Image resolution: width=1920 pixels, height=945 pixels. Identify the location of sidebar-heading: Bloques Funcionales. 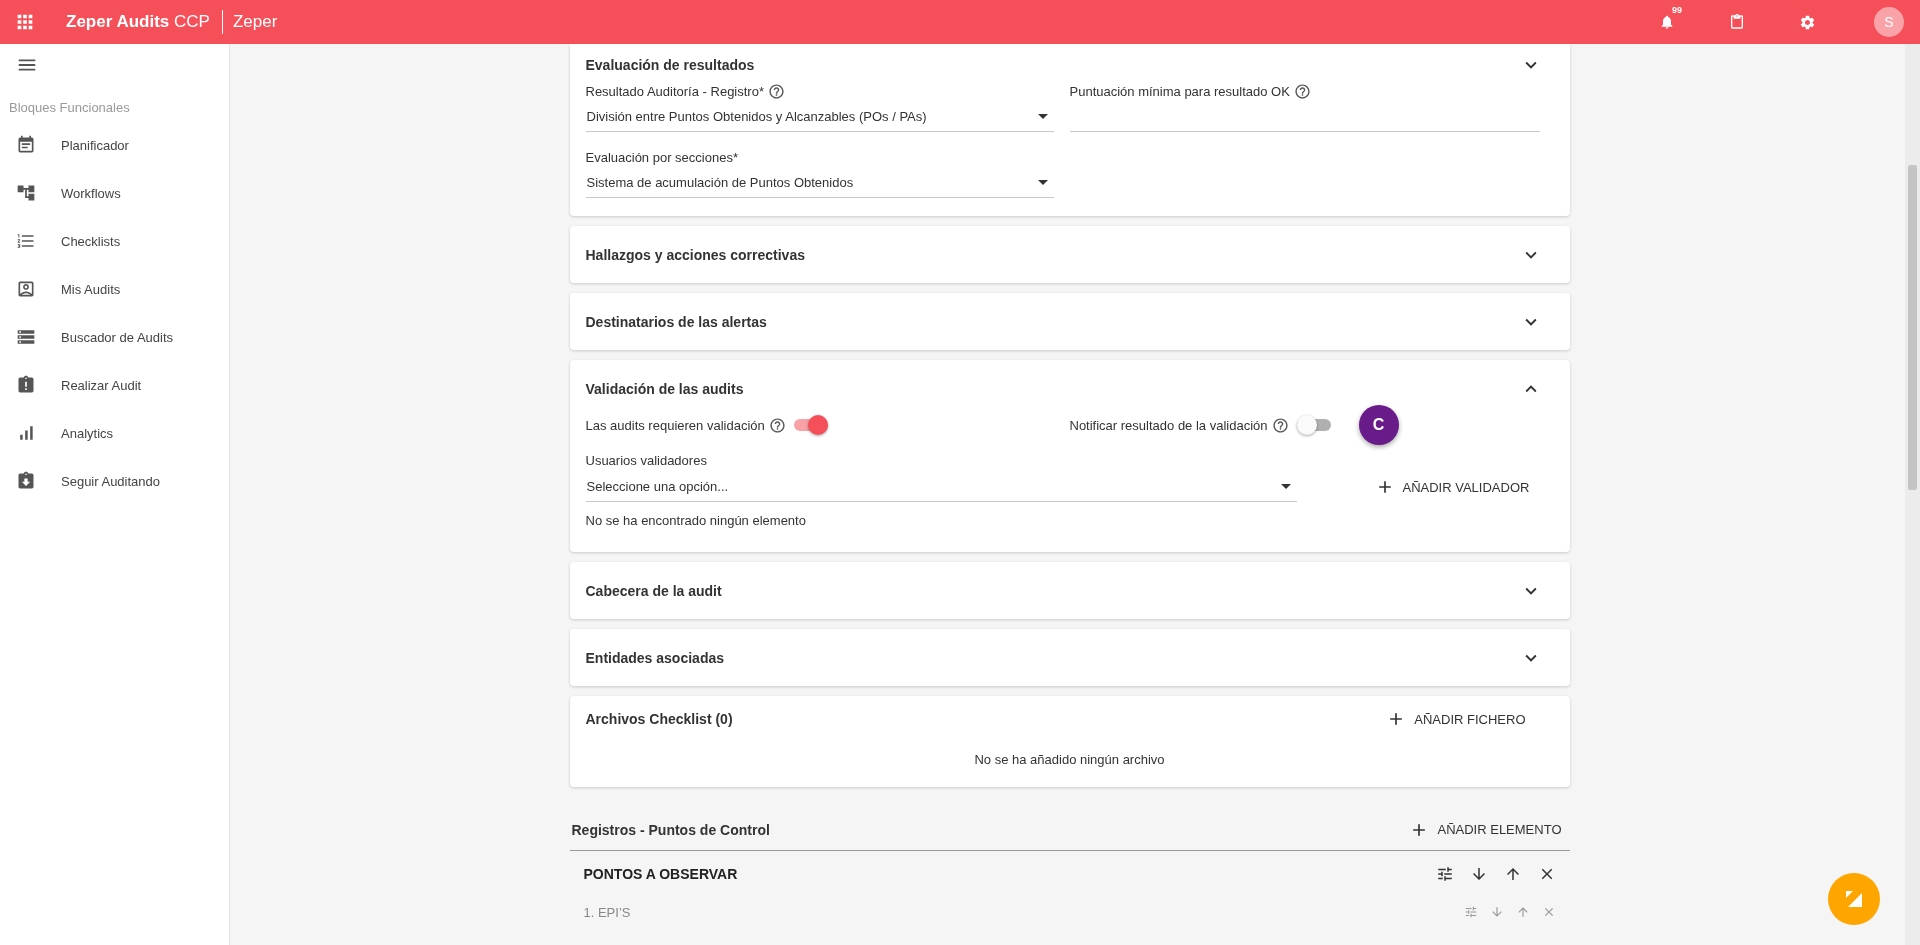
(70, 107).